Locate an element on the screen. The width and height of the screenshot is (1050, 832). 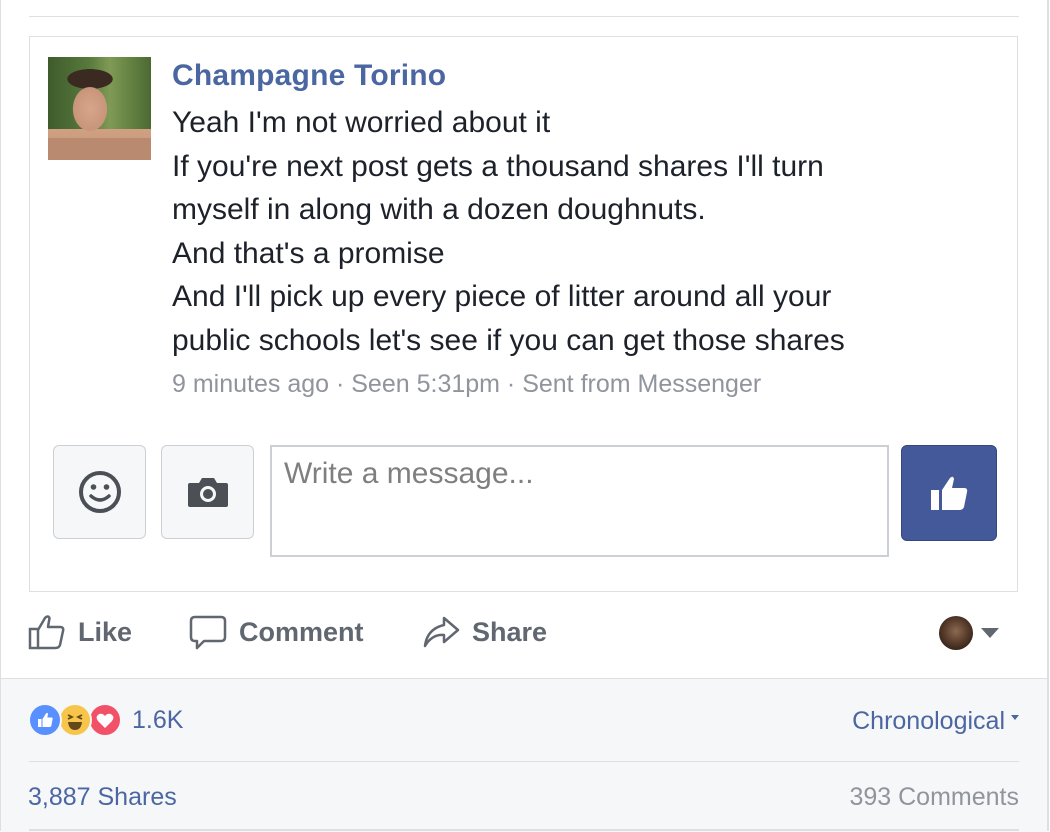
comment-sort-dropdown: Chronological is located at coordinates (935, 721).